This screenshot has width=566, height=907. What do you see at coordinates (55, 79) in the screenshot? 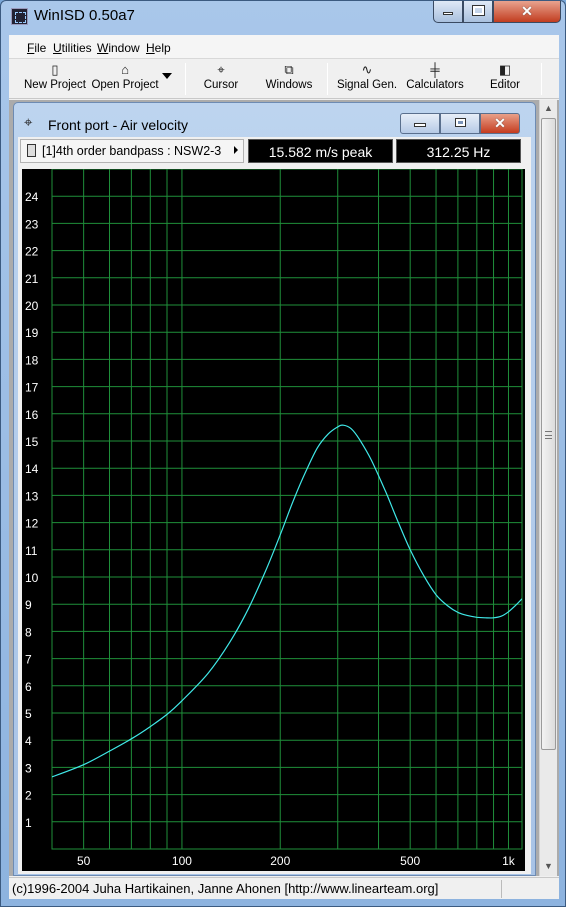
I see `new-project-button: ▯ New Project` at bounding box center [55, 79].